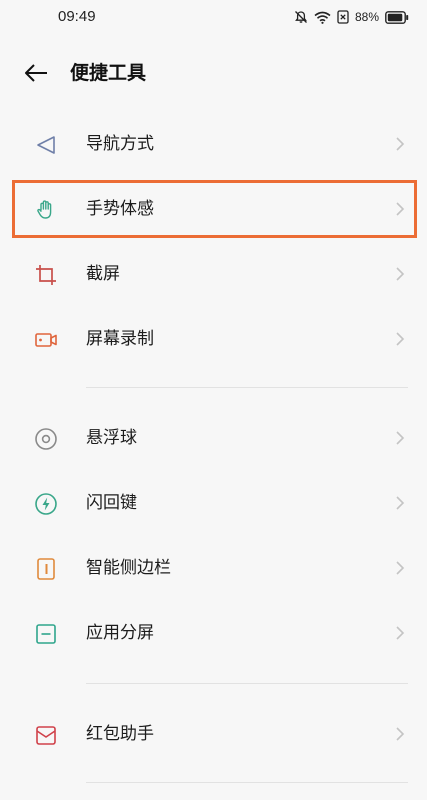 The image size is (427, 800). Describe the element at coordinates (77, 16) in the screenshot. I see `status-time: 09:49` at that location.